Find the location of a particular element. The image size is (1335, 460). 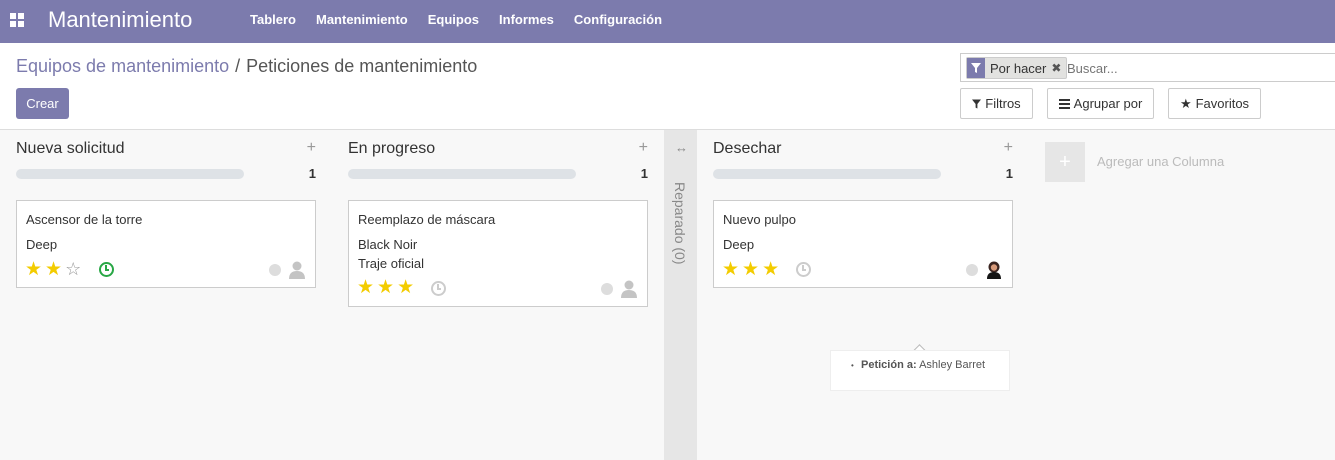

menu-item-tablero: Tablero is located at coordinates (273, 21).